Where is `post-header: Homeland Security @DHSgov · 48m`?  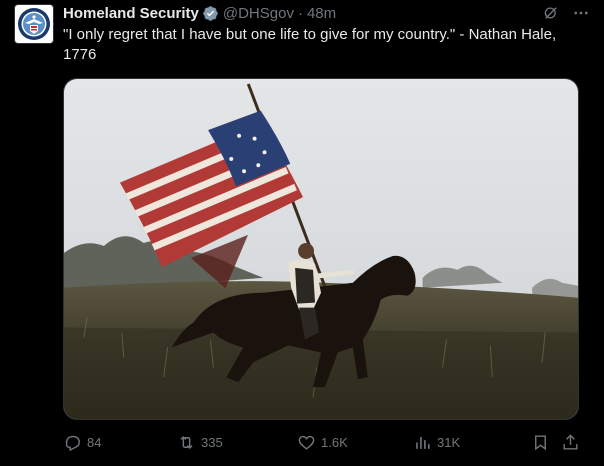 post-header: Homeland Security @DHSgov · 48m is located at coordinates (199, 13).